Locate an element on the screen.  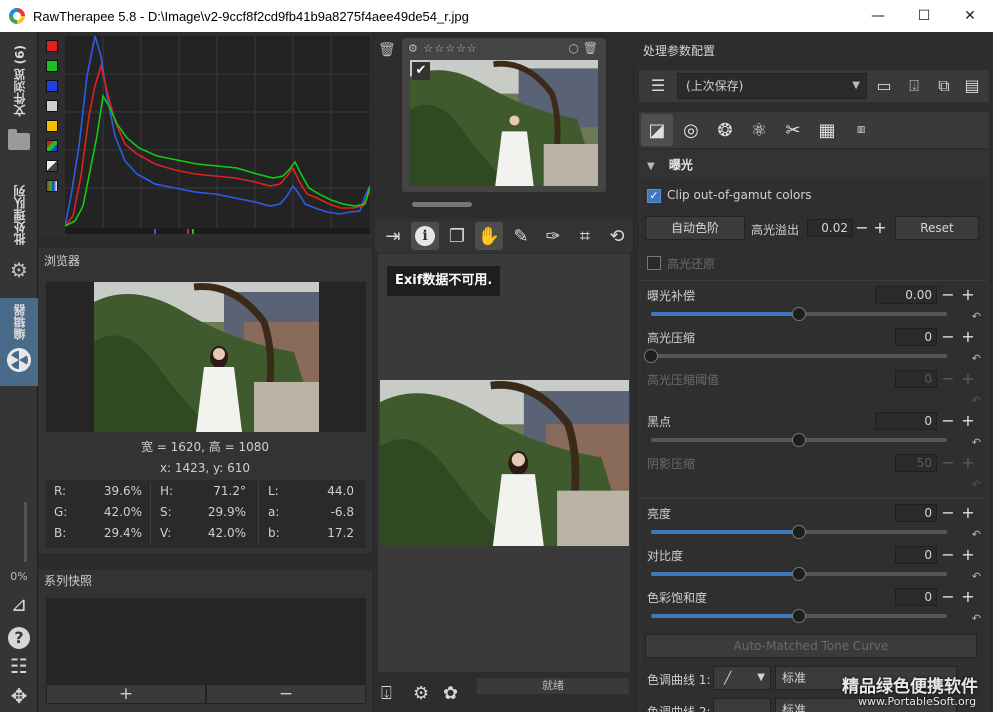
image-preview: Exif数据不可用. is located at coordinates (504, 463).